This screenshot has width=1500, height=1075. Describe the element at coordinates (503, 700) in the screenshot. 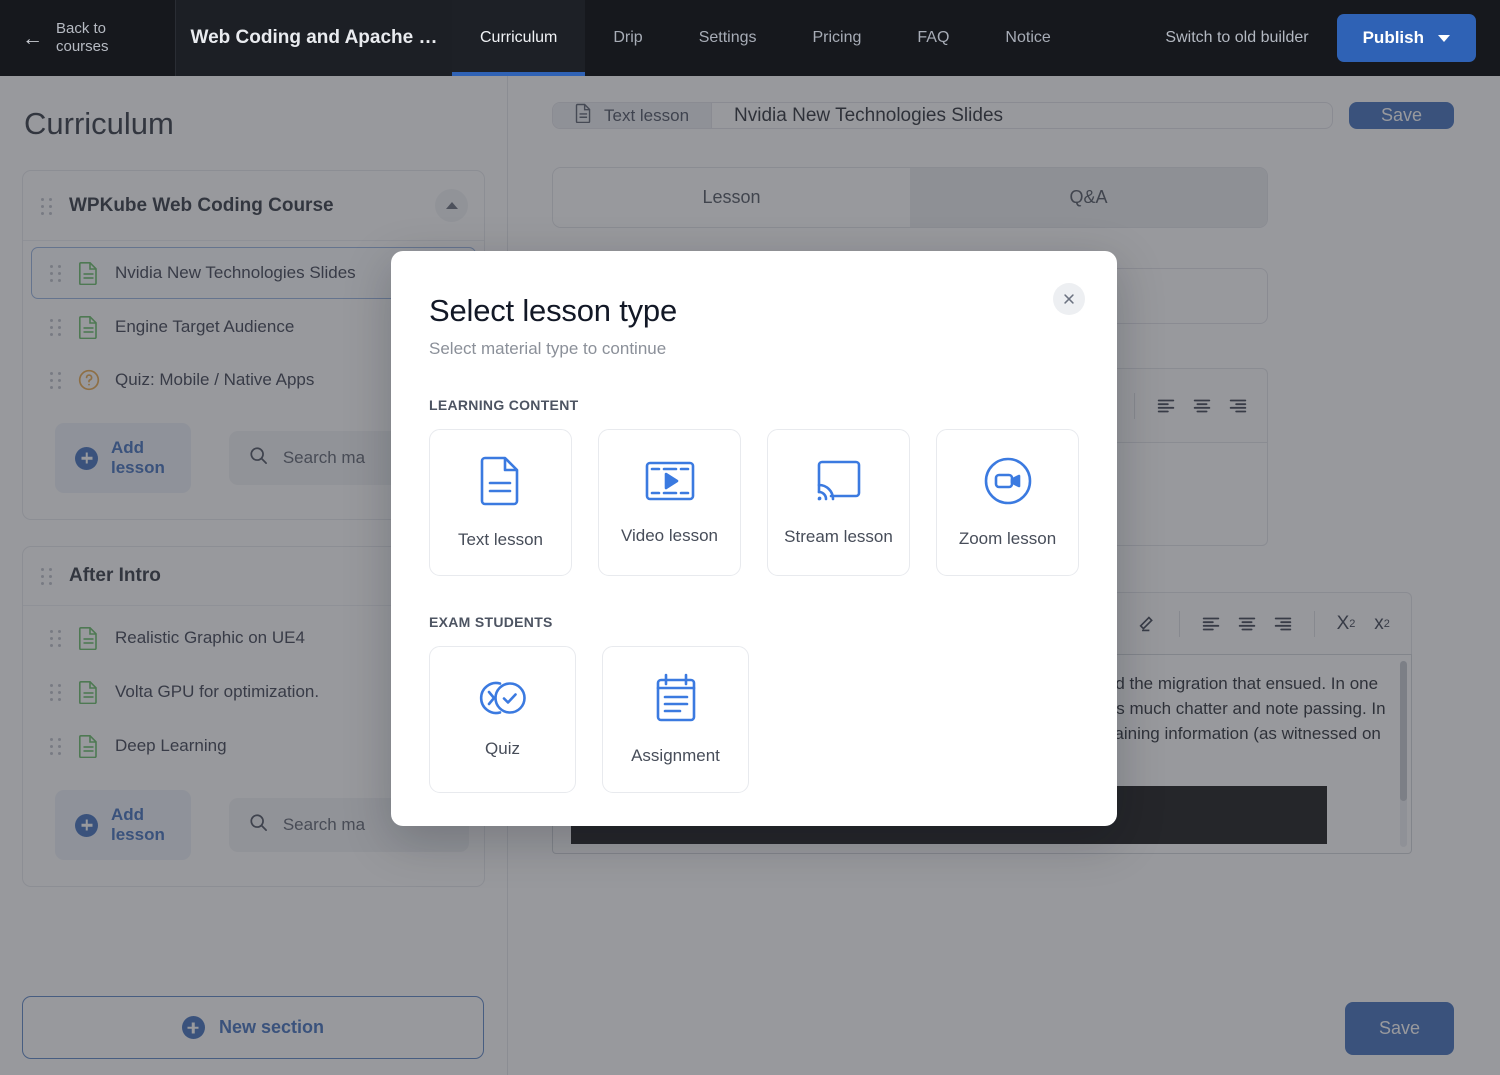

I see `quiz-check-icon` at that location.